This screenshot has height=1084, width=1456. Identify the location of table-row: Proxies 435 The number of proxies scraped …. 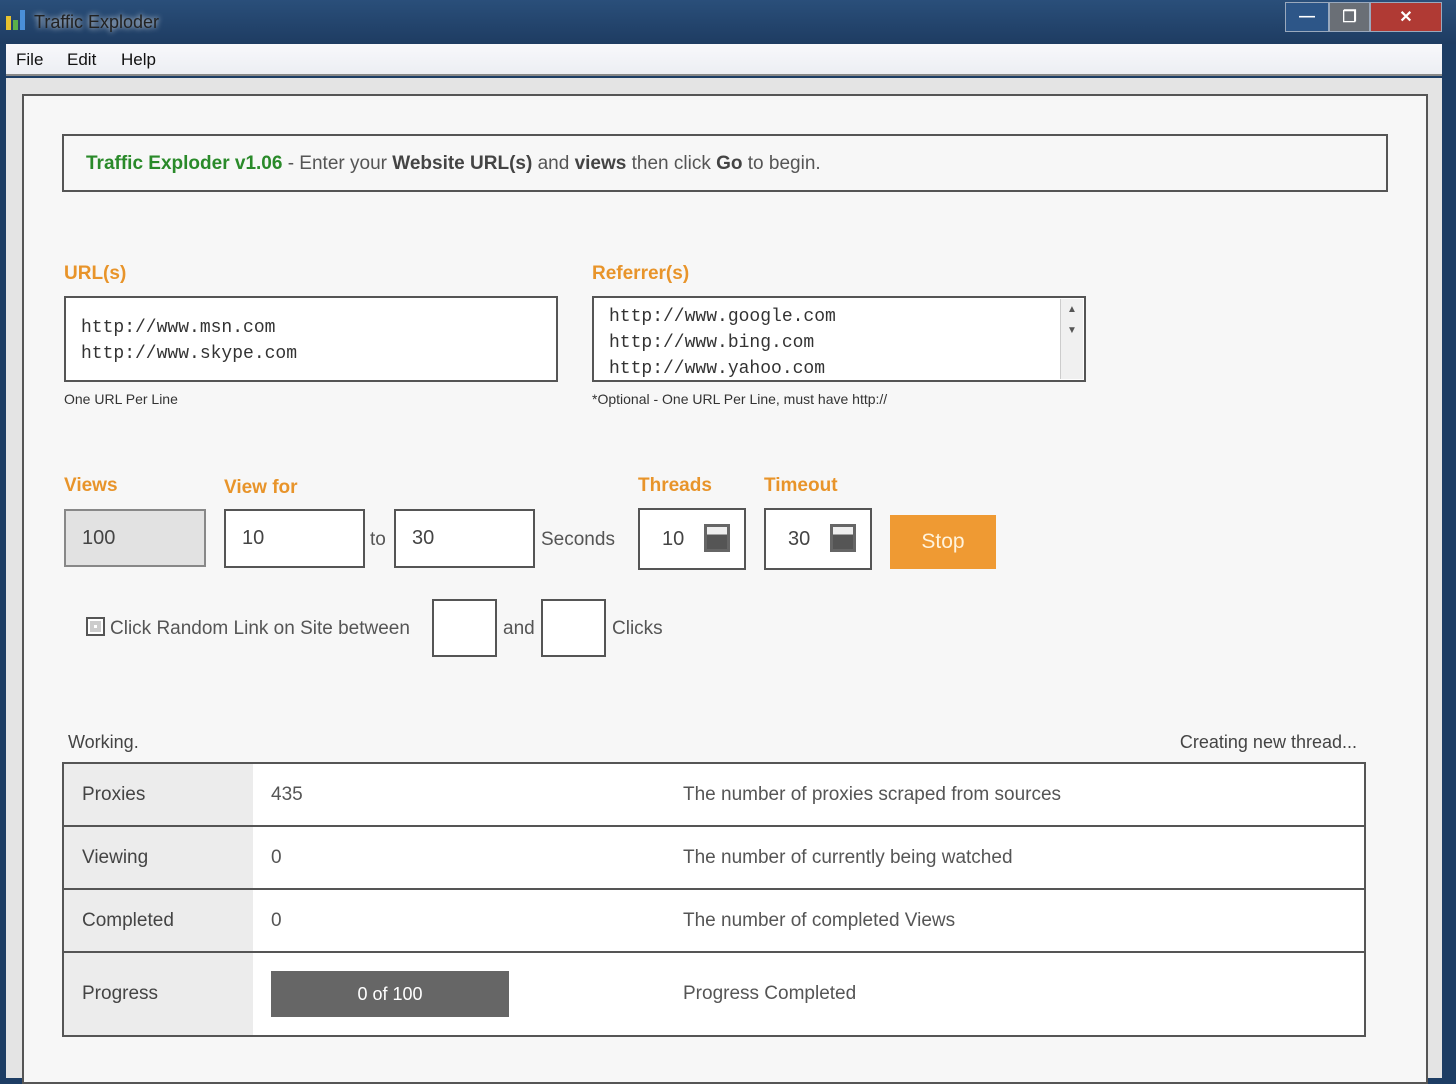
(714, 794).